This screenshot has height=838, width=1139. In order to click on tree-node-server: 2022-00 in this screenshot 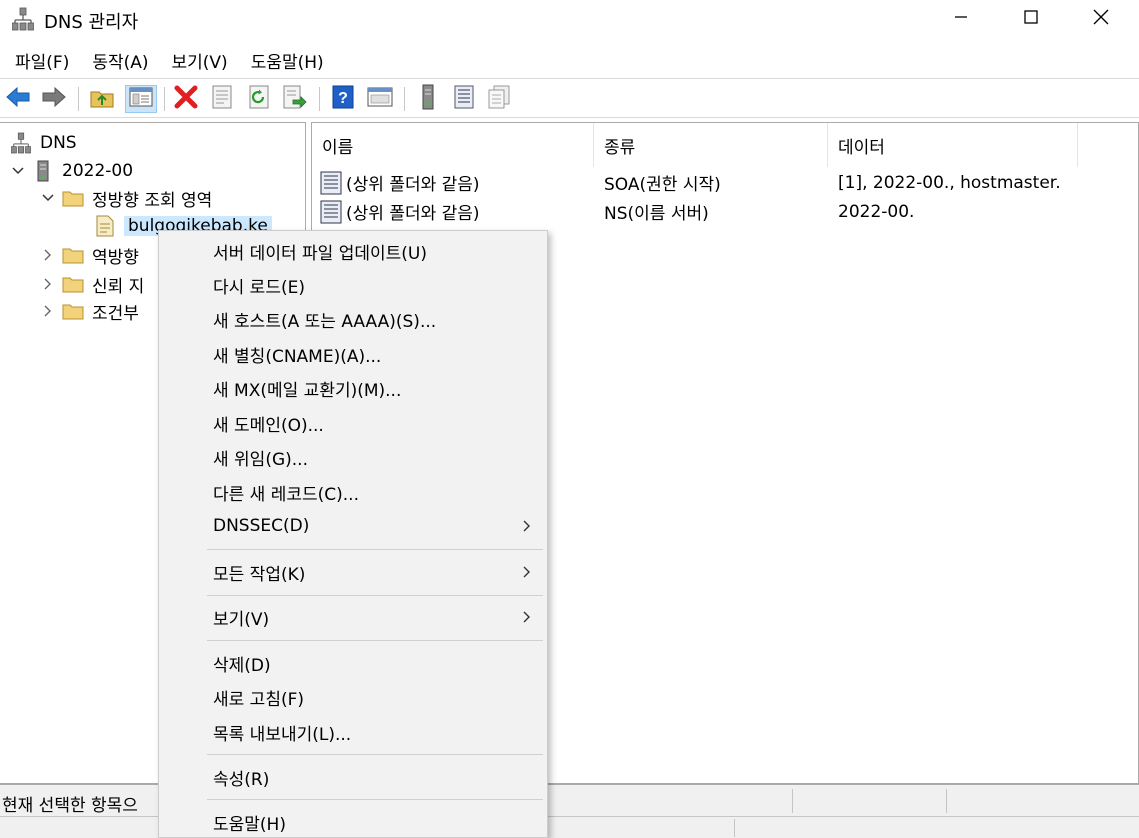, I will do `click(71, 171)`.